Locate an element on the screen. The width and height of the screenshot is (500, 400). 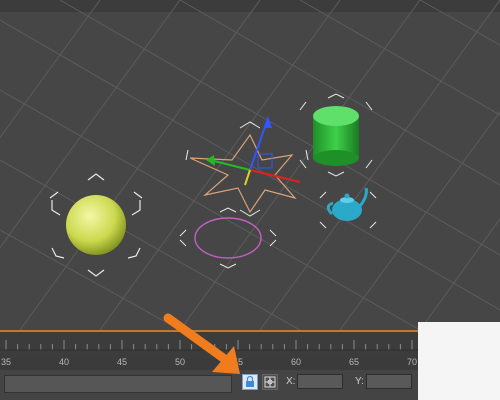
star-shape-object is located at coordinates (247, 166).